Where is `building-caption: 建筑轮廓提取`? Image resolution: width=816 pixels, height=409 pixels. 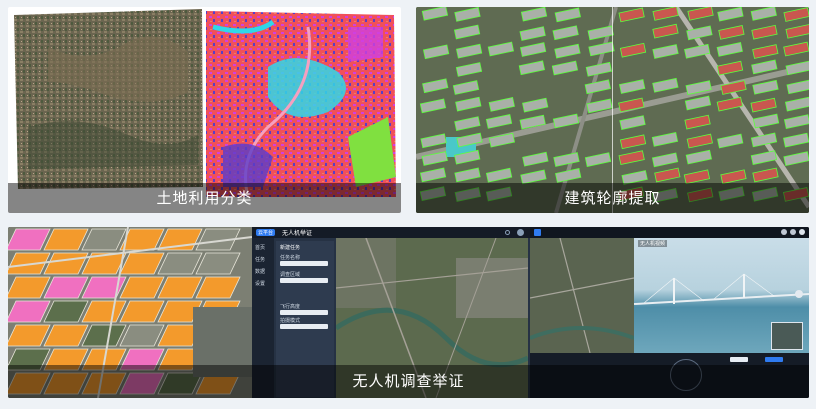
building-caption: 建筑轮廓提取 is located at coordinates (612, 198).